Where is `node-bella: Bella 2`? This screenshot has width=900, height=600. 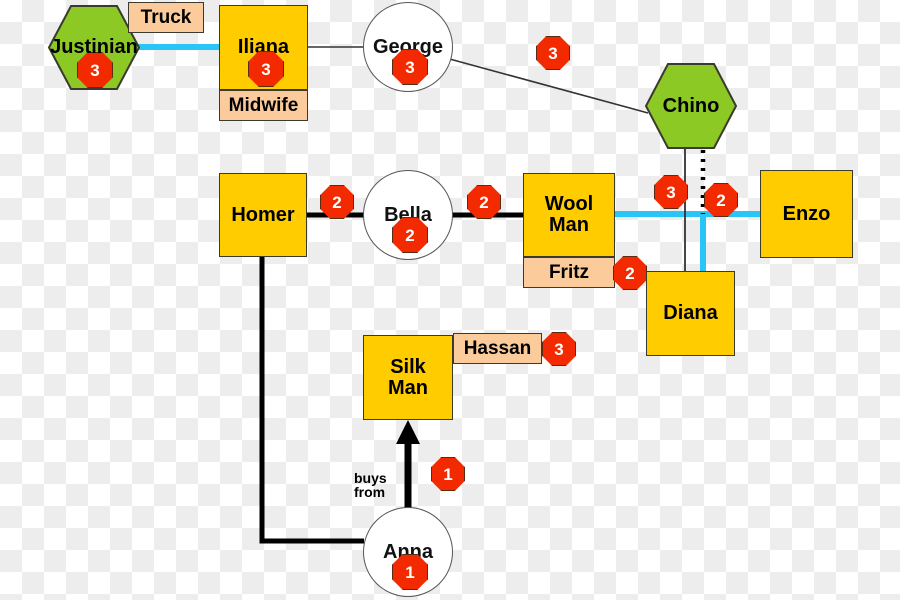 node-bella: Bella 2 is located at coordinates (408, 215).